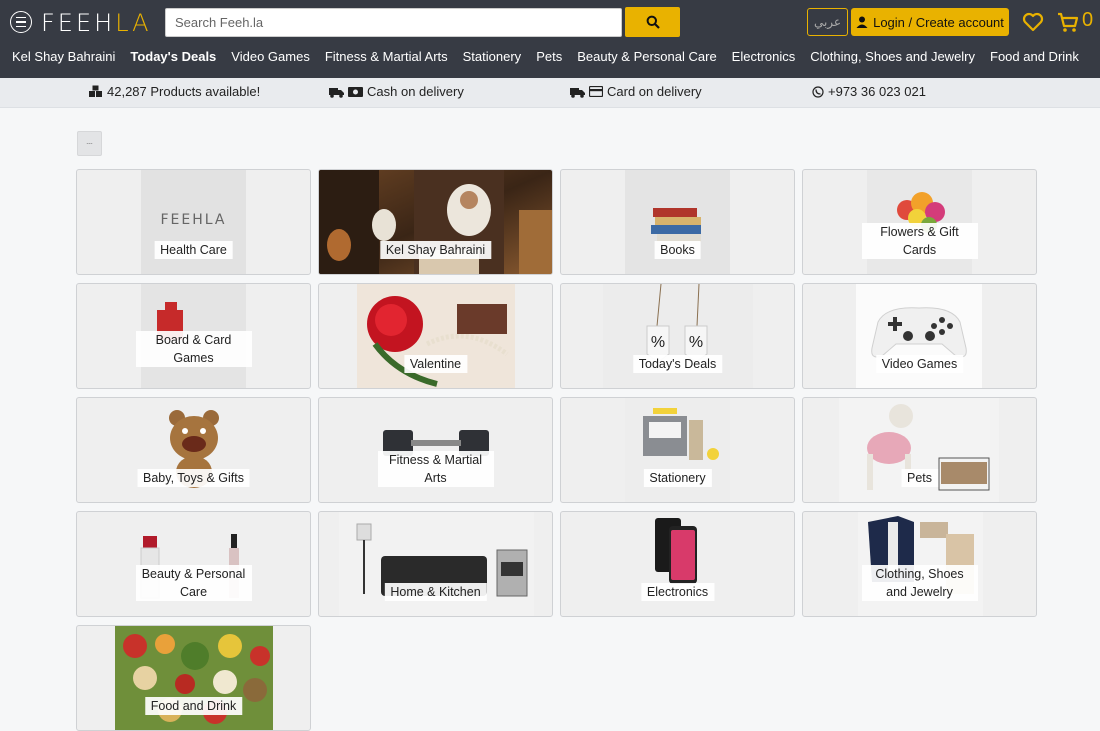 The image size is (1100, 731). What do you see at coordinates (396, 91) in the screenshot?
I see `info-cash: Cash on delivery` at bounding box center [396, 91].